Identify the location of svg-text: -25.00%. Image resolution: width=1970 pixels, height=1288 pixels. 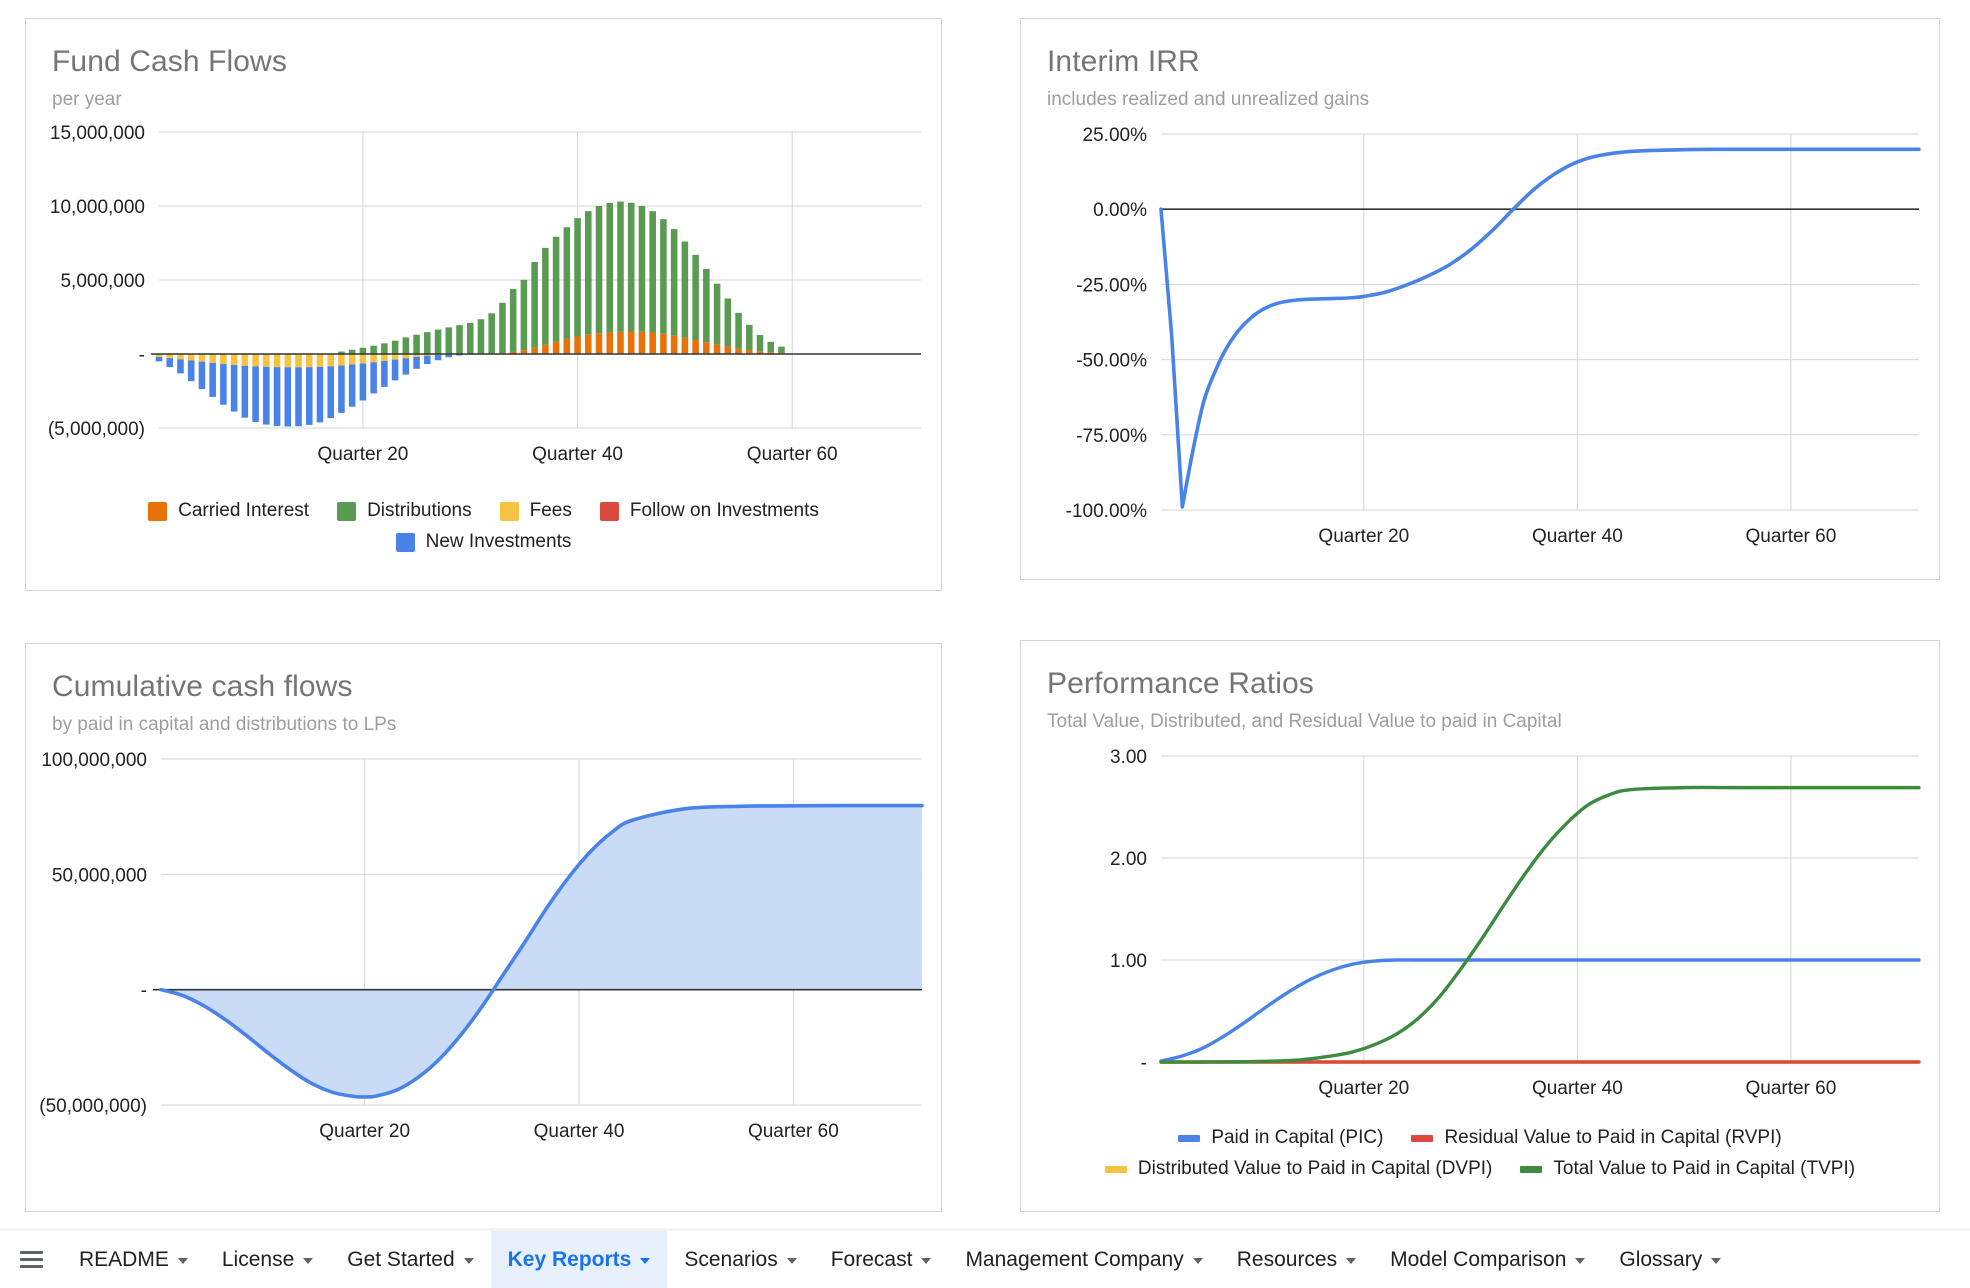
(1111, 286).